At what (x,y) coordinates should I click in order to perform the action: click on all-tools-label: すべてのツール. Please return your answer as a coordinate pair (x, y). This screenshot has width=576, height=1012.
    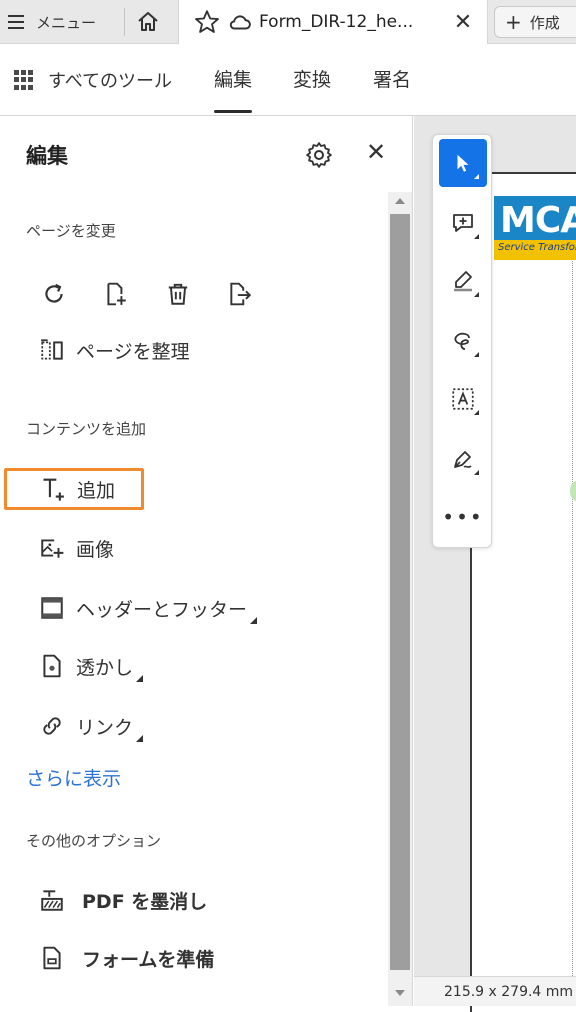
    Looking at the image, I should click on (110, 81).